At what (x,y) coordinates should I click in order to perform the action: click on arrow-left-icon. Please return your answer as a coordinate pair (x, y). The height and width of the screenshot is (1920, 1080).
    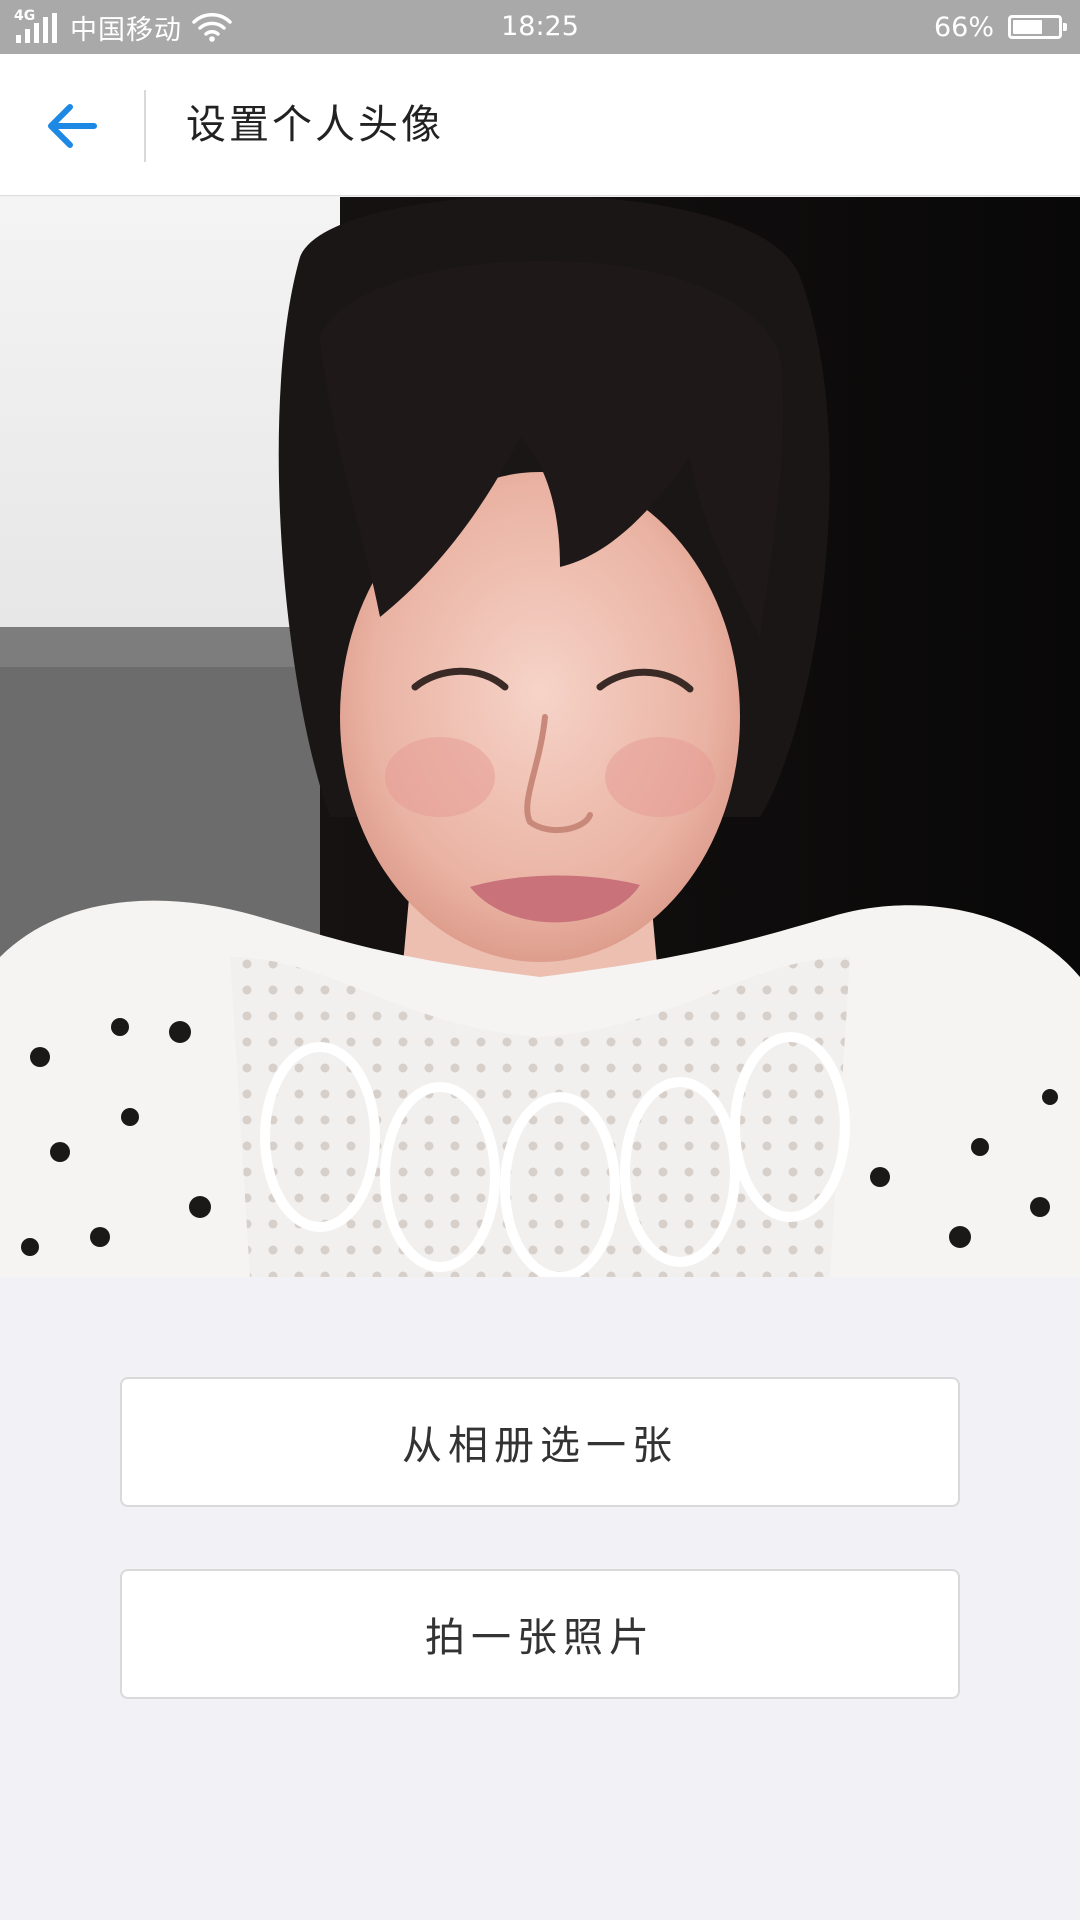
    Looking at the image, I should click on (72, 126).